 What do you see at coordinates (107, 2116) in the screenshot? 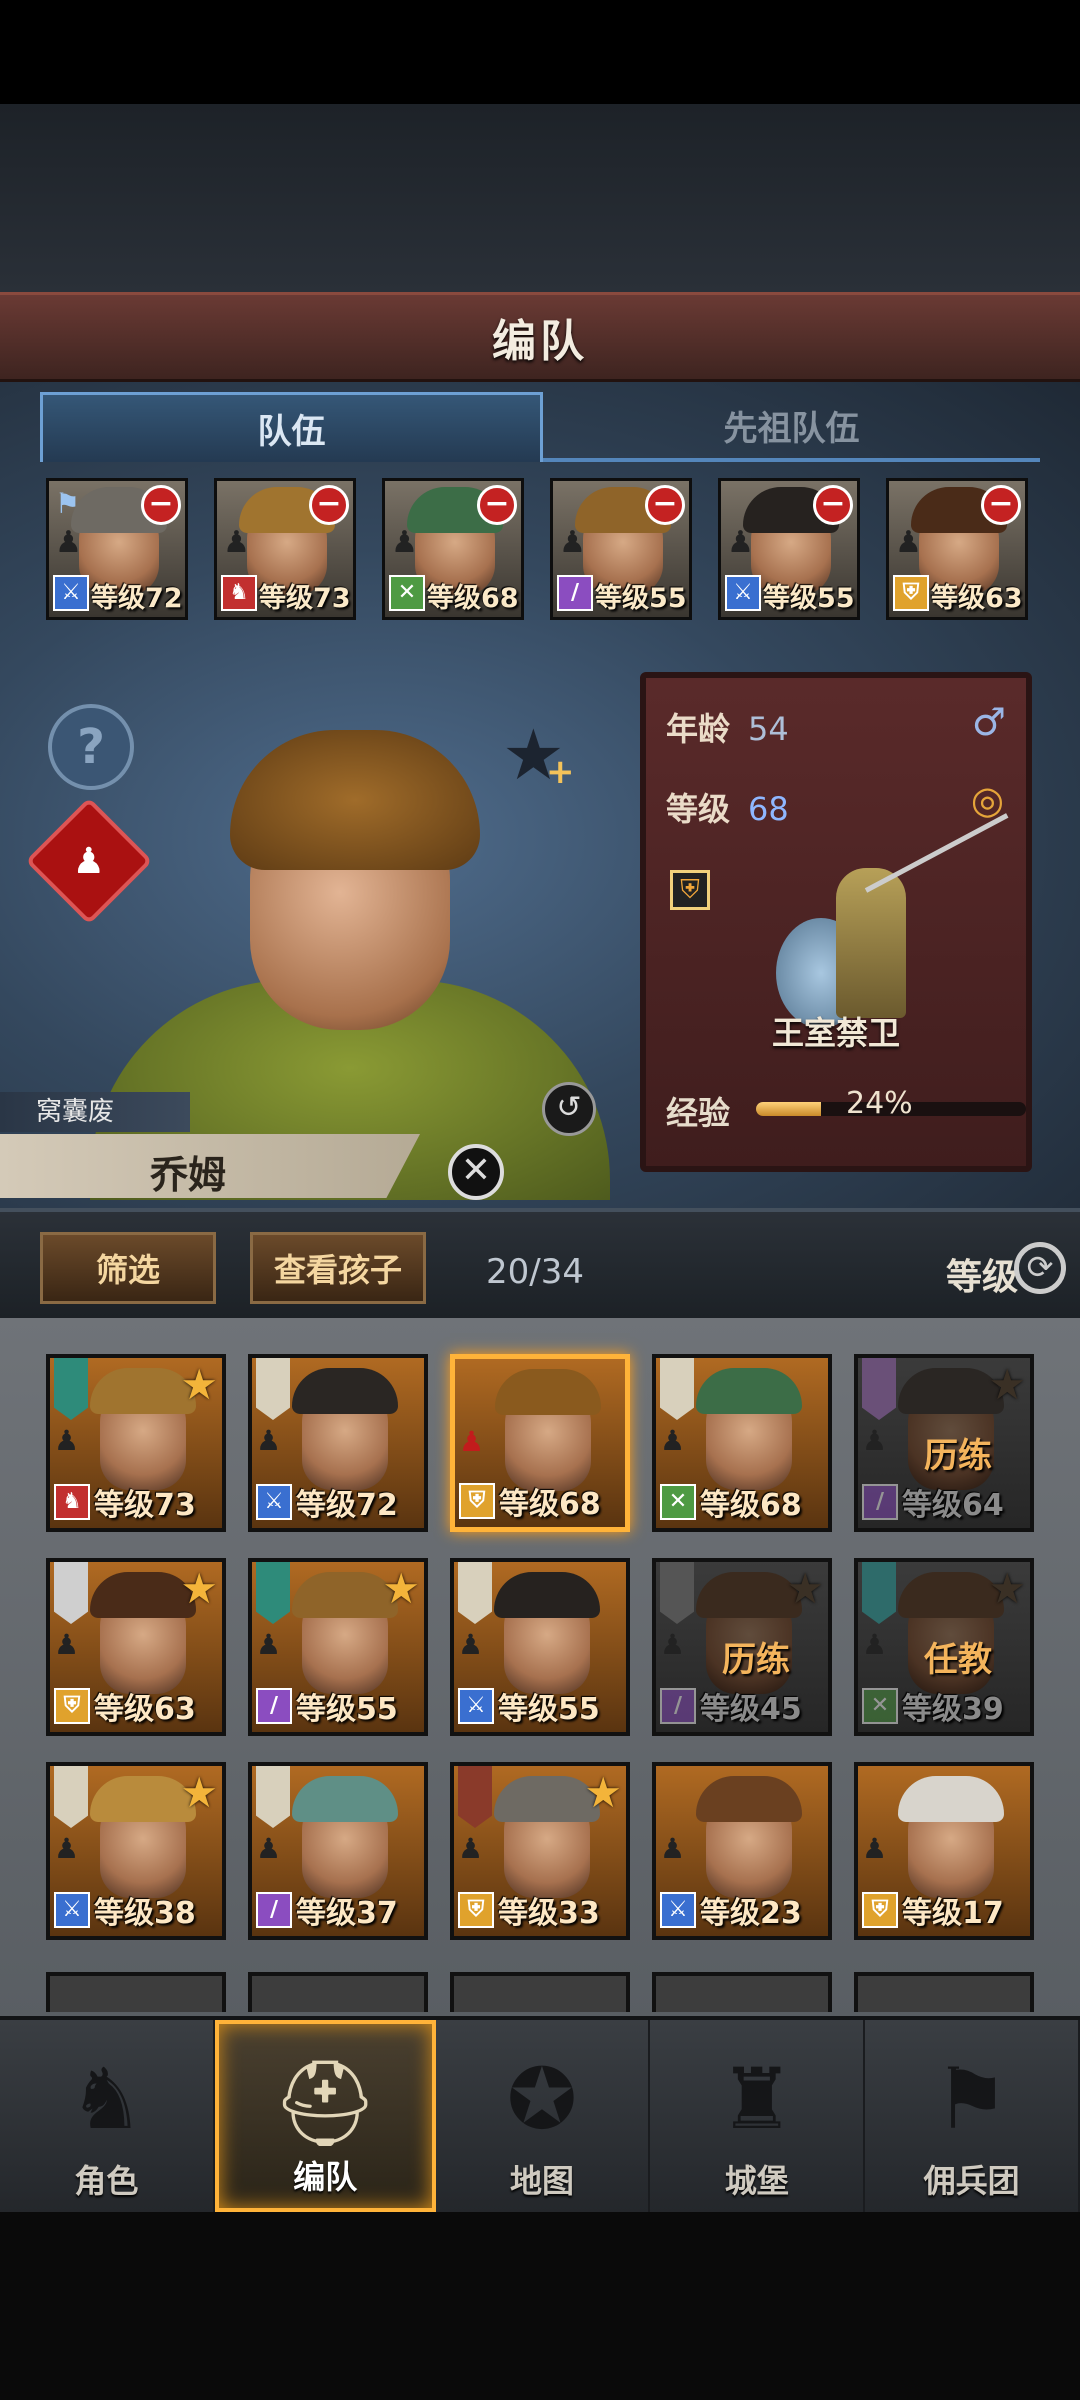
I see `nav-knight: ♞ 角色` at bounding box center [107, 2116].